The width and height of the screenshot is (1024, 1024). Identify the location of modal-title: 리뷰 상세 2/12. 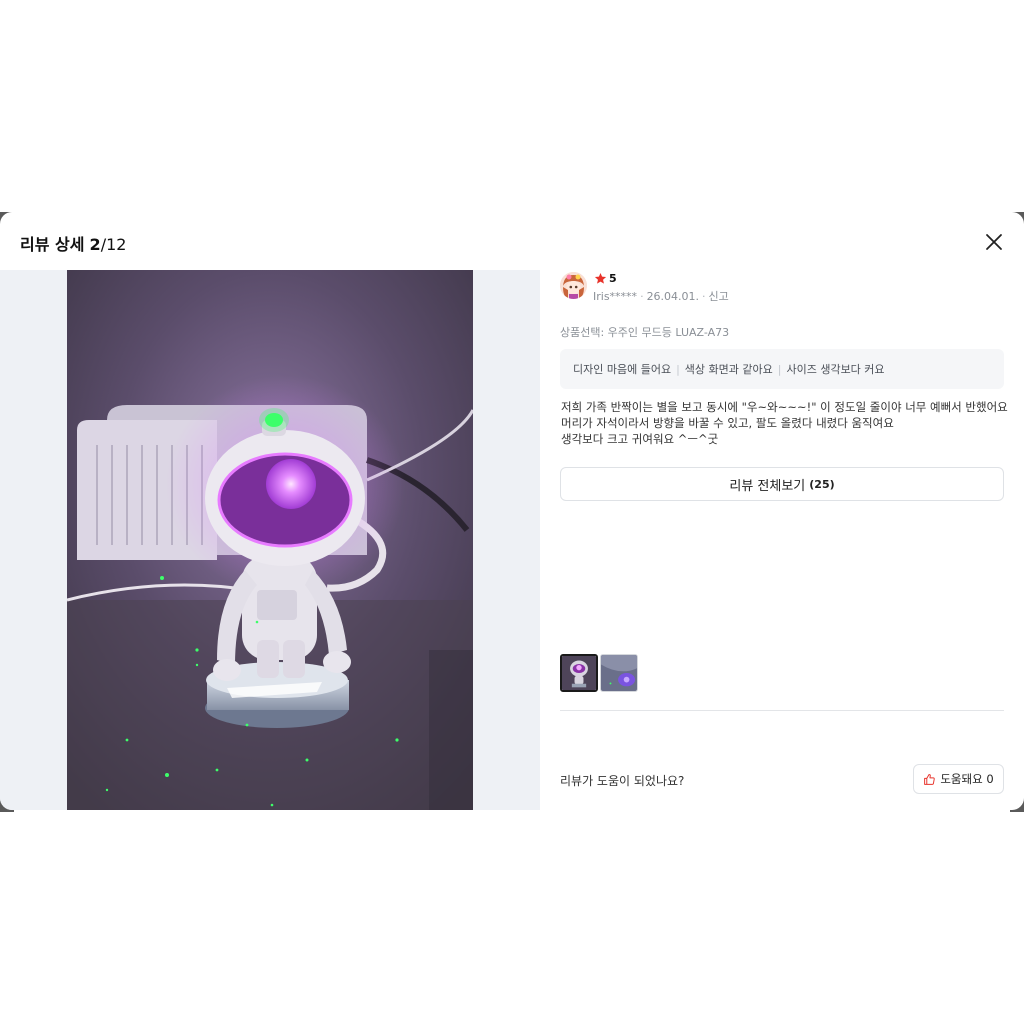
(73, 243).